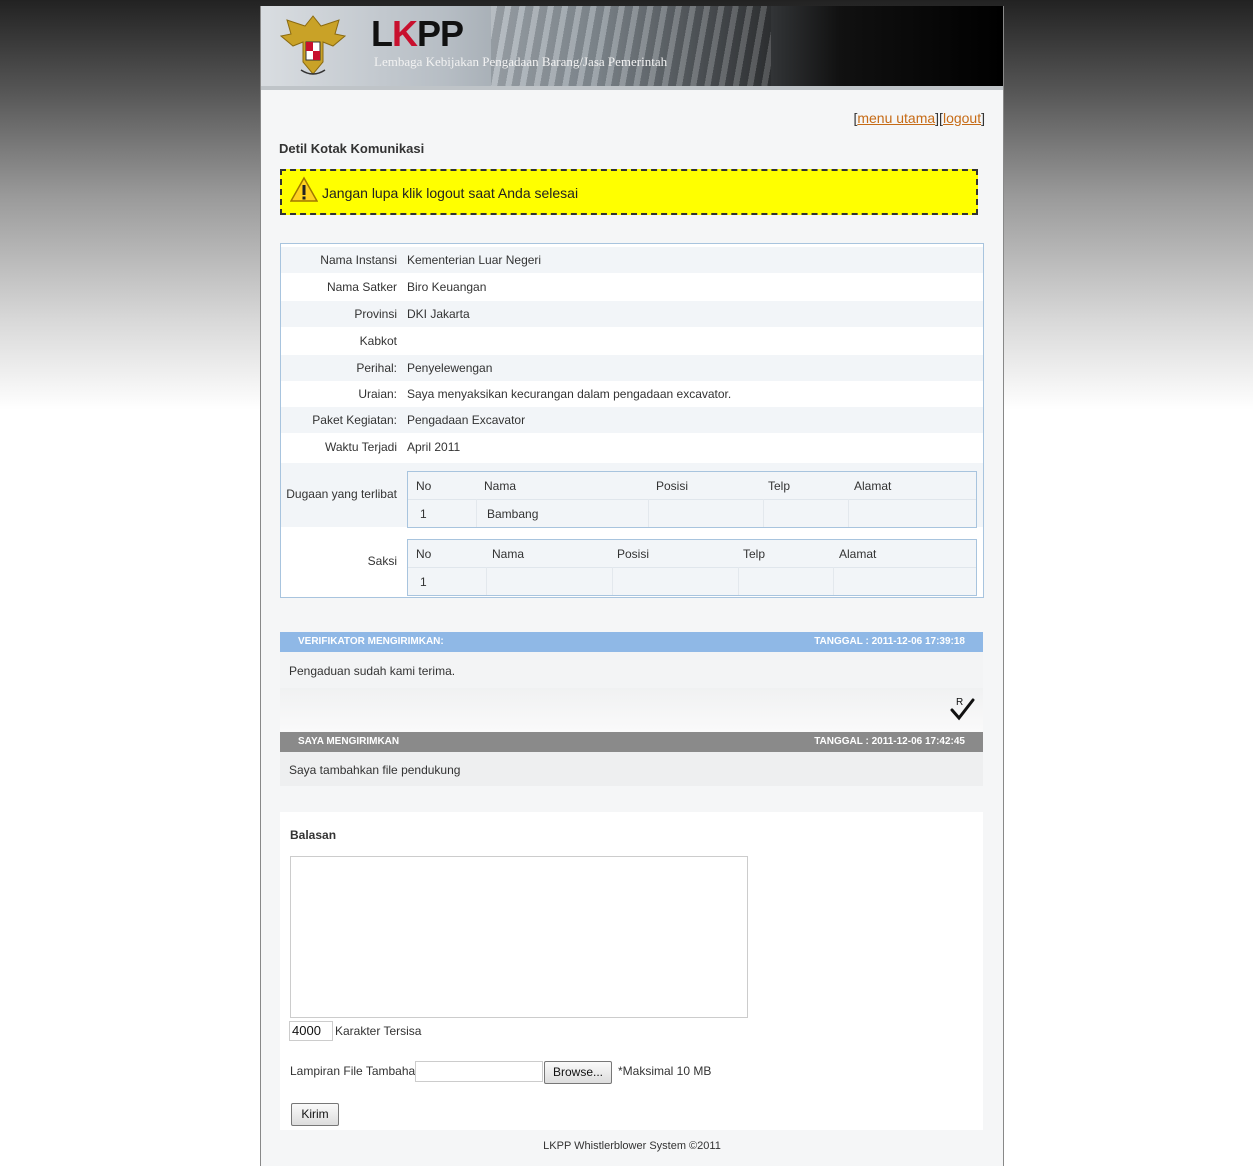 This screenshot has width=1253, height=1166. What do you see at coordinates (349, 741) in the screenshot?
I see `own-sender: SAYA MENGIRIMKAN` at bounding box center [349, 741].